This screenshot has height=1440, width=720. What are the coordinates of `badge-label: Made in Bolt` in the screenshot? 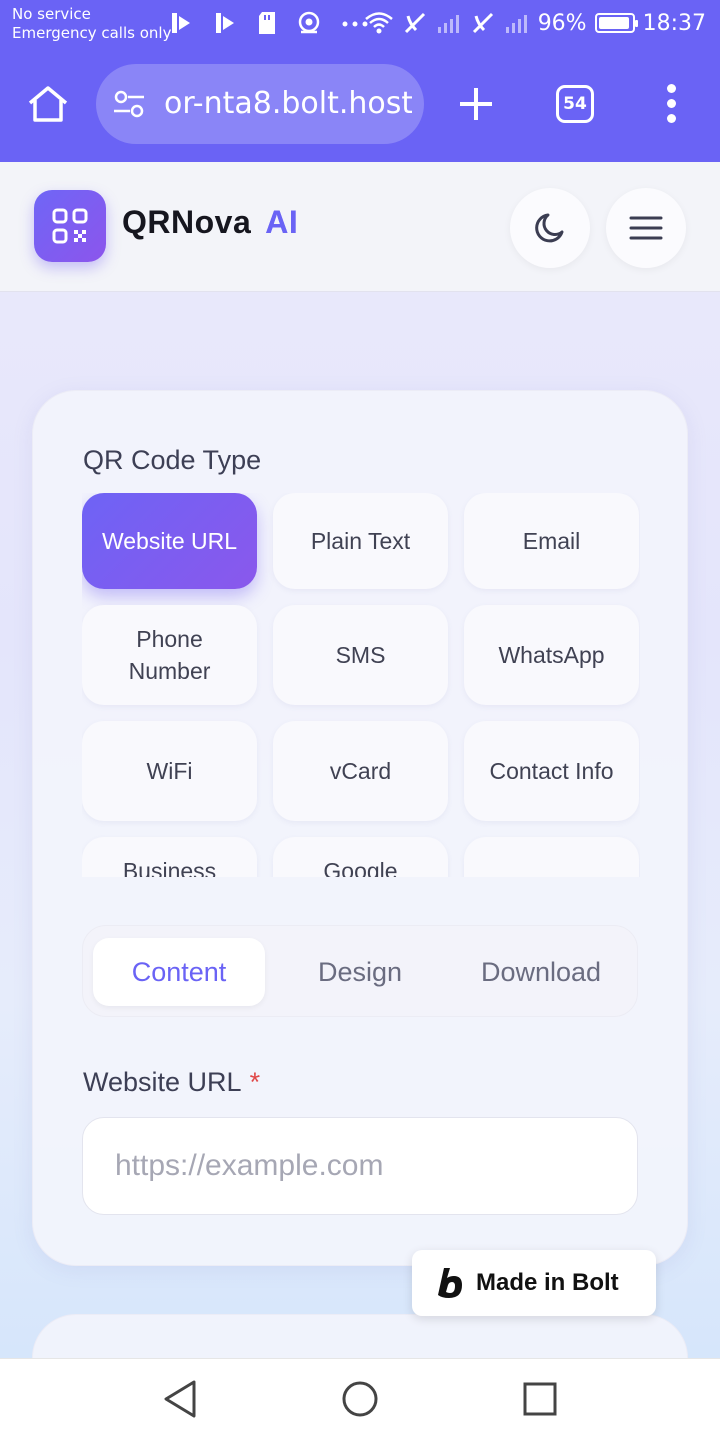 It's located at (547, 1282).